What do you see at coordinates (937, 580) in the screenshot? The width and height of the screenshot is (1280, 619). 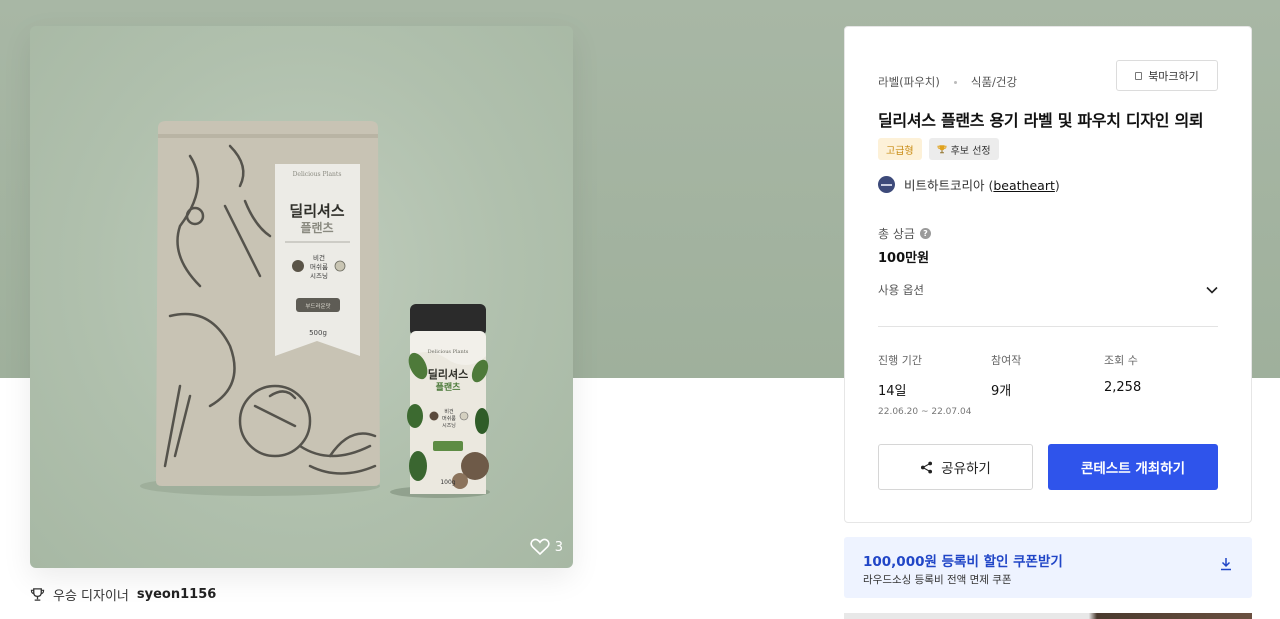 I see `coupon-subtitle: 라우드소싱 등록비 전액 면제 쿠폰` at bounding box center [937, 580].